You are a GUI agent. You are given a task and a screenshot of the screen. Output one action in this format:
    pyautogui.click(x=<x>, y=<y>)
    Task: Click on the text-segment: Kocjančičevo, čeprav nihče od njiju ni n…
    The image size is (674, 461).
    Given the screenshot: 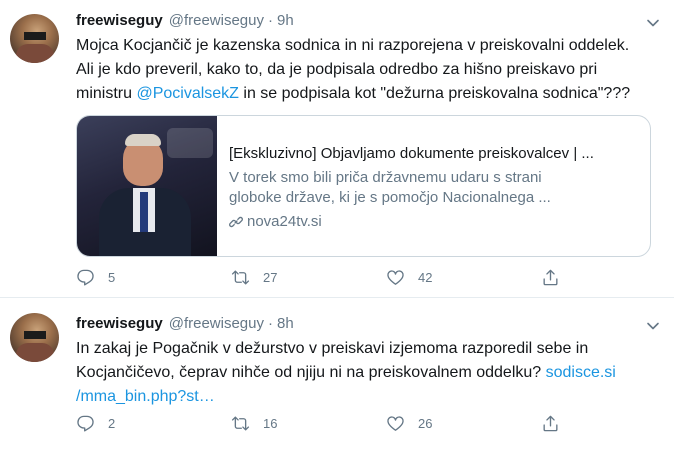 What is the action you would take?
    pyautogui.click(x=311, y=372)
    